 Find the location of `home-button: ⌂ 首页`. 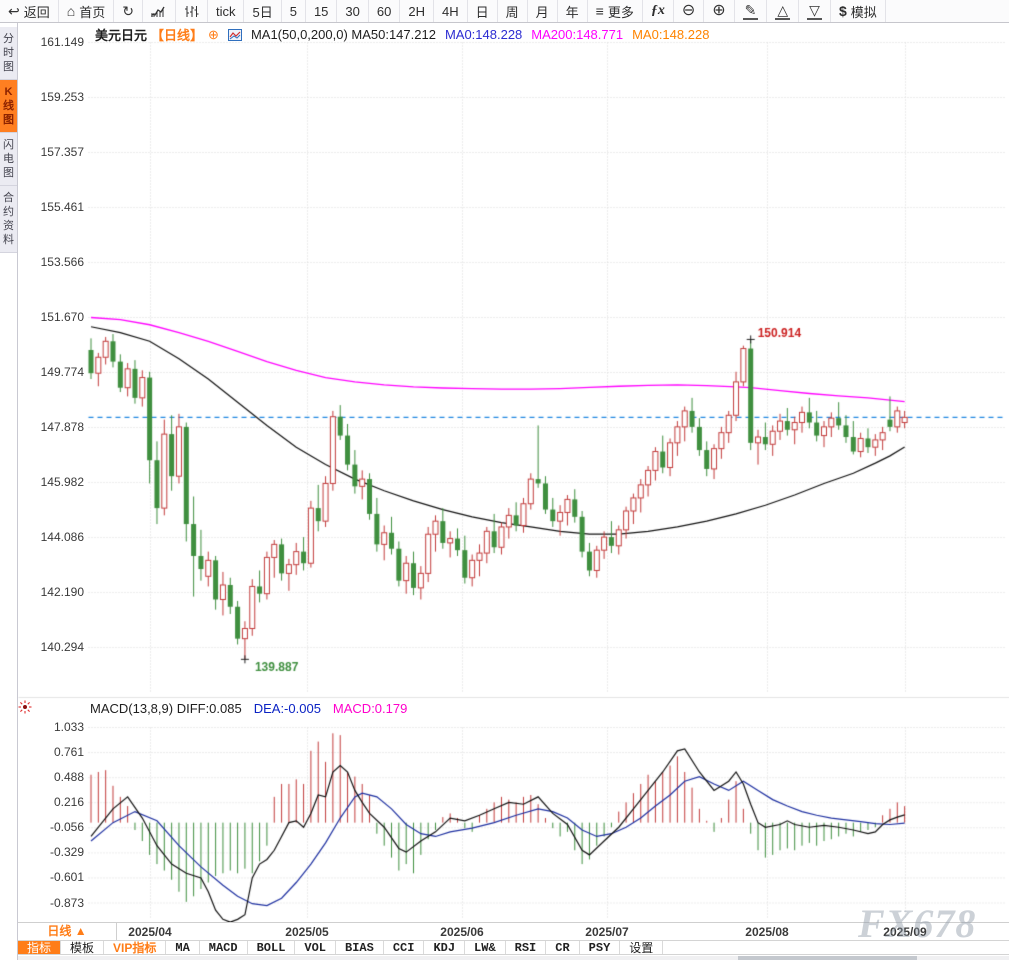

home-button: ⌂ 首页 is located at coordinates (87, 11).